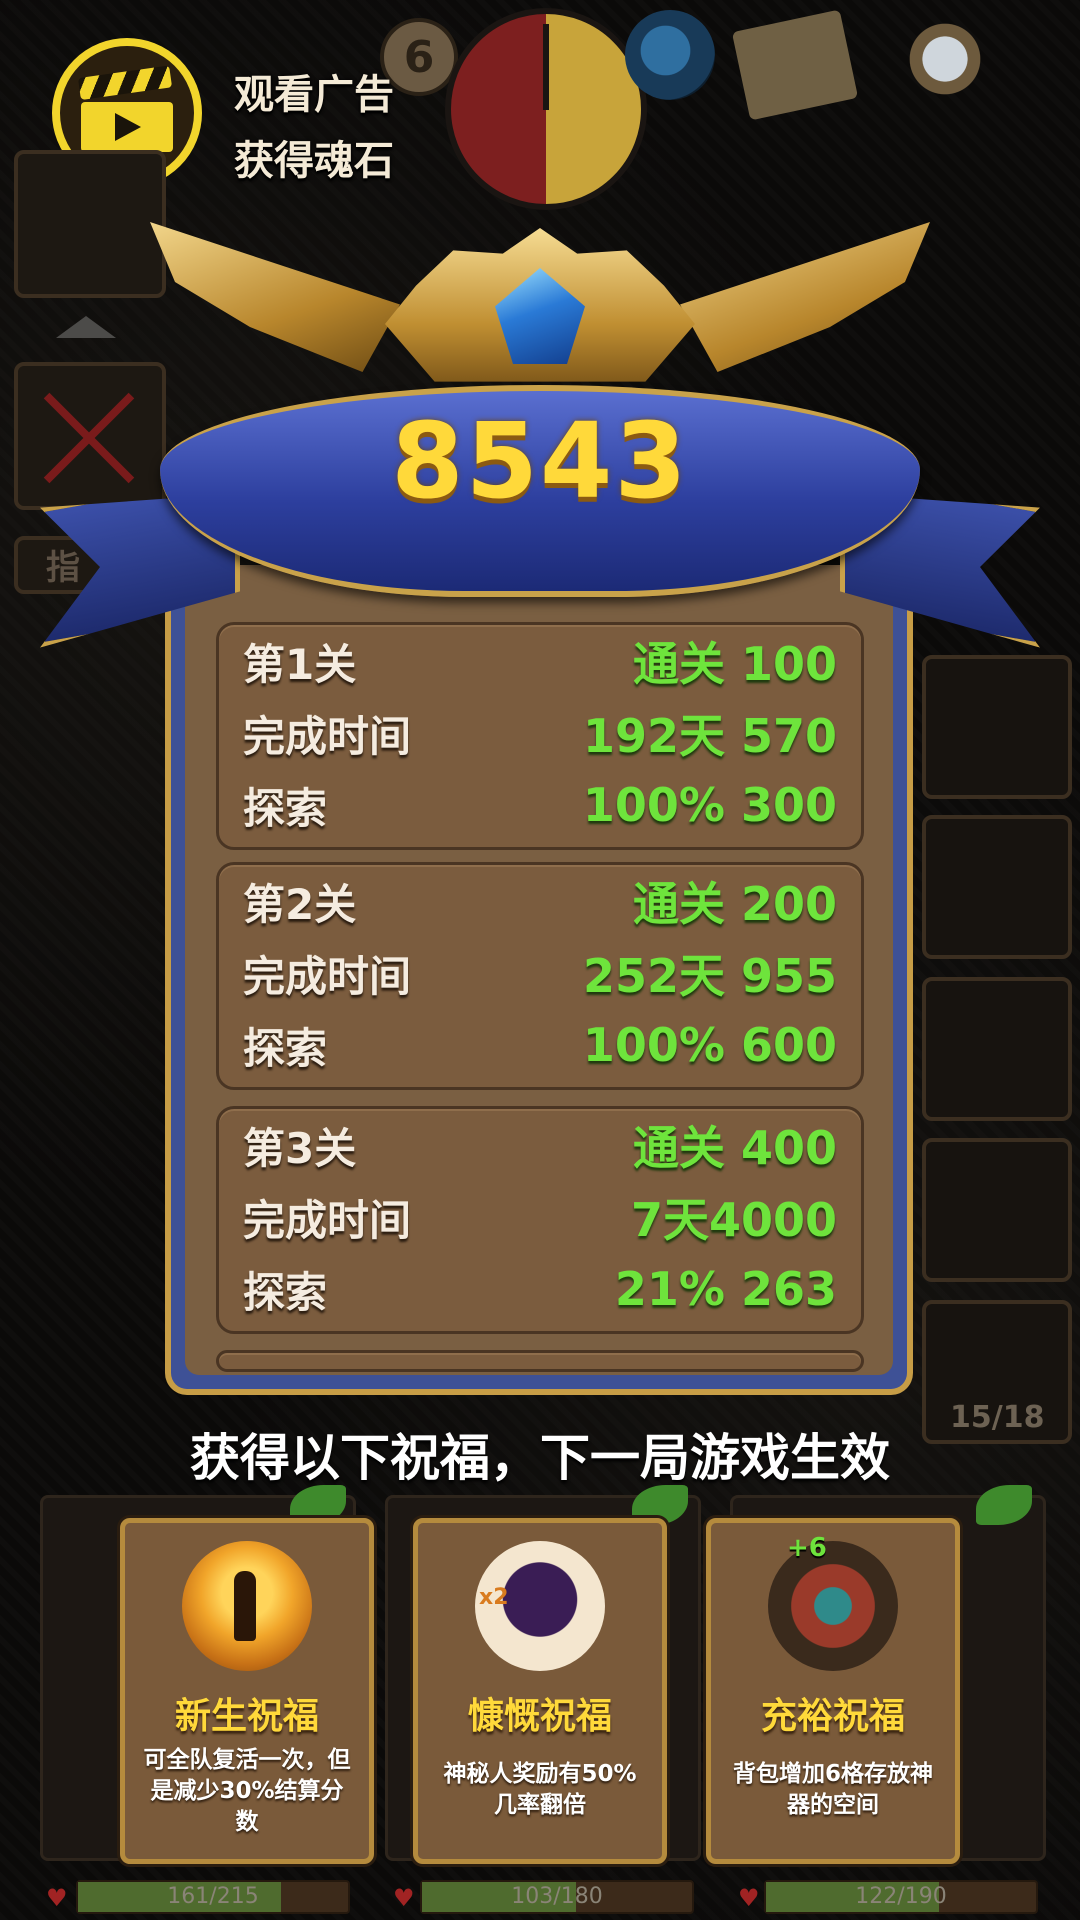 The height and width of the screenshot is (1920, 1080). I want to click on time-score: 192天 570, so click(709, 736).